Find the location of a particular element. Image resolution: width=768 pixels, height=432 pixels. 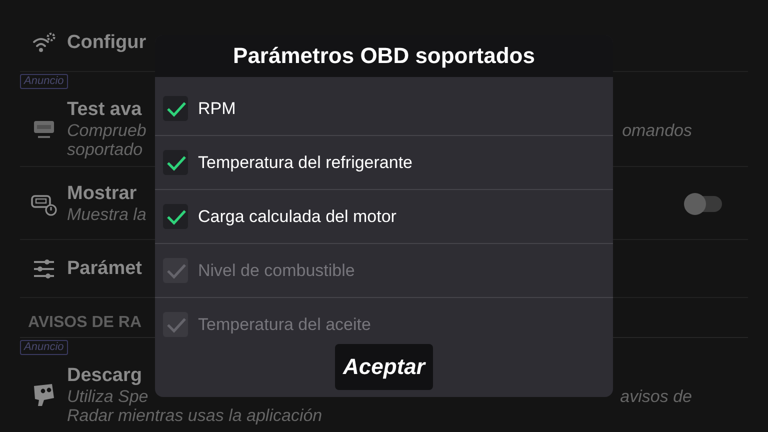

setting-description: omandos is located at coordinates (657, 130).